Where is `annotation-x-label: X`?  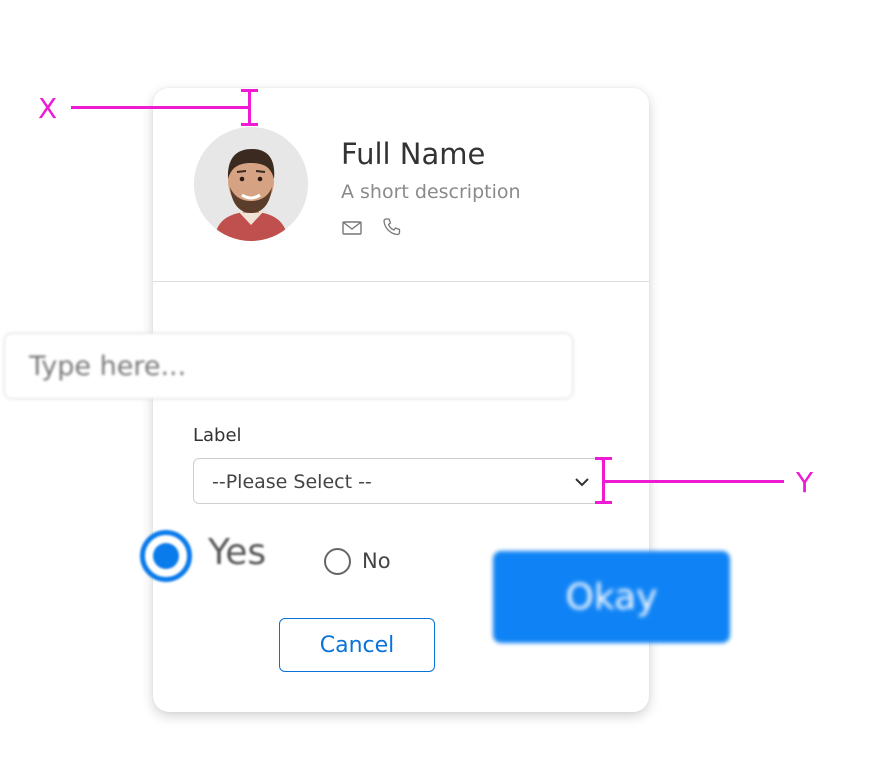
annotation-x-label: X is located at coordinates (48, 108).